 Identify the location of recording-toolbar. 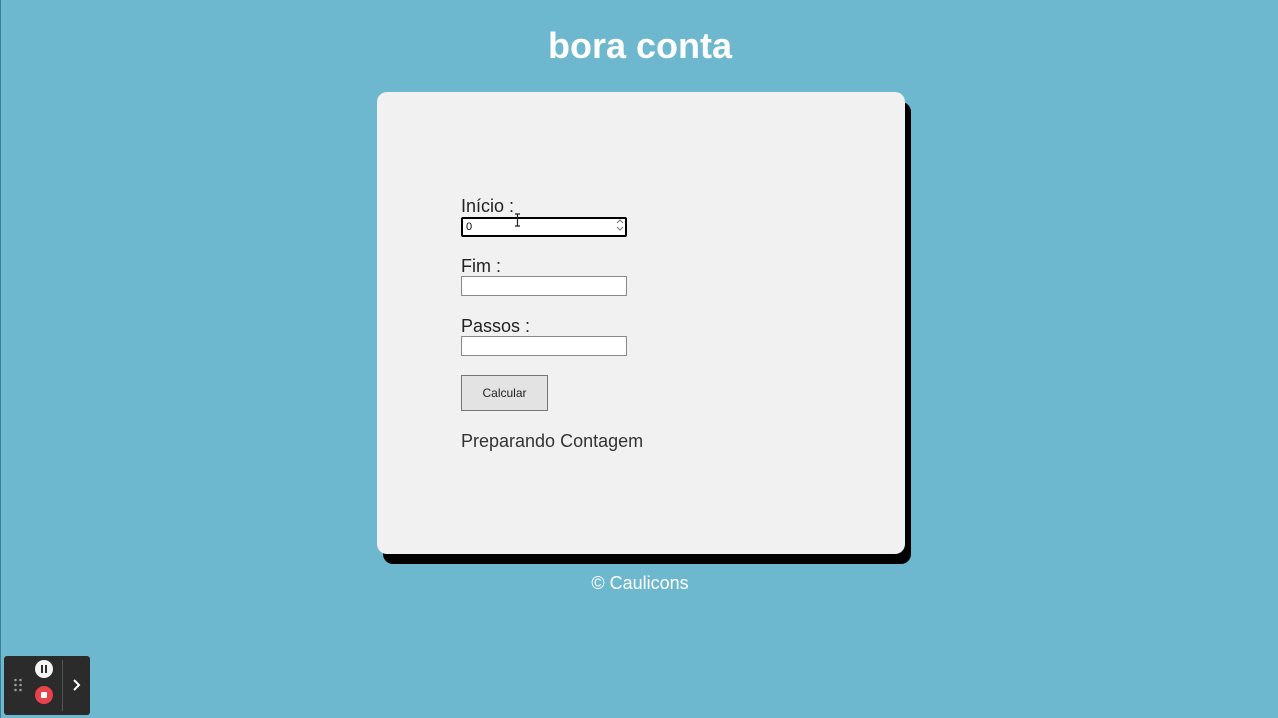
(47, 685).